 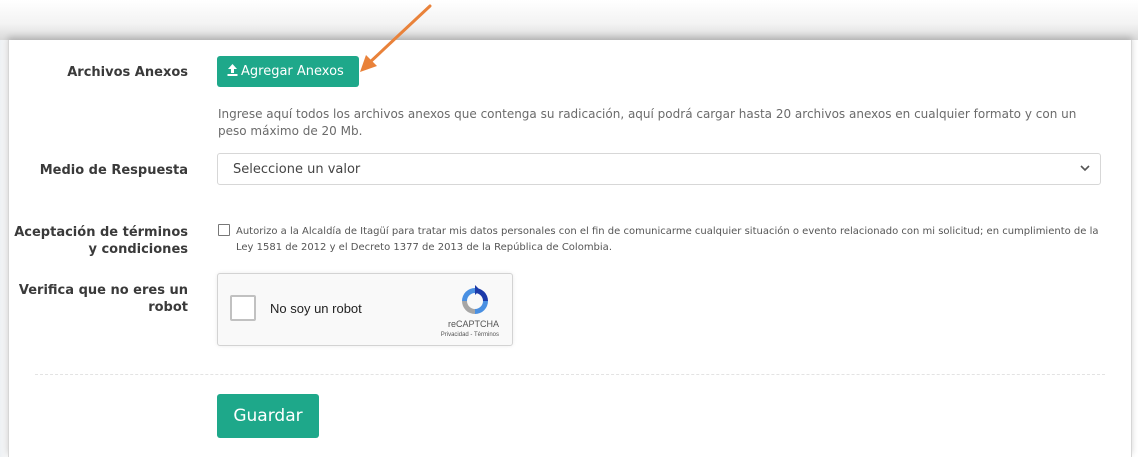 I want to click on upload-icon, so click(x=232, y=71).